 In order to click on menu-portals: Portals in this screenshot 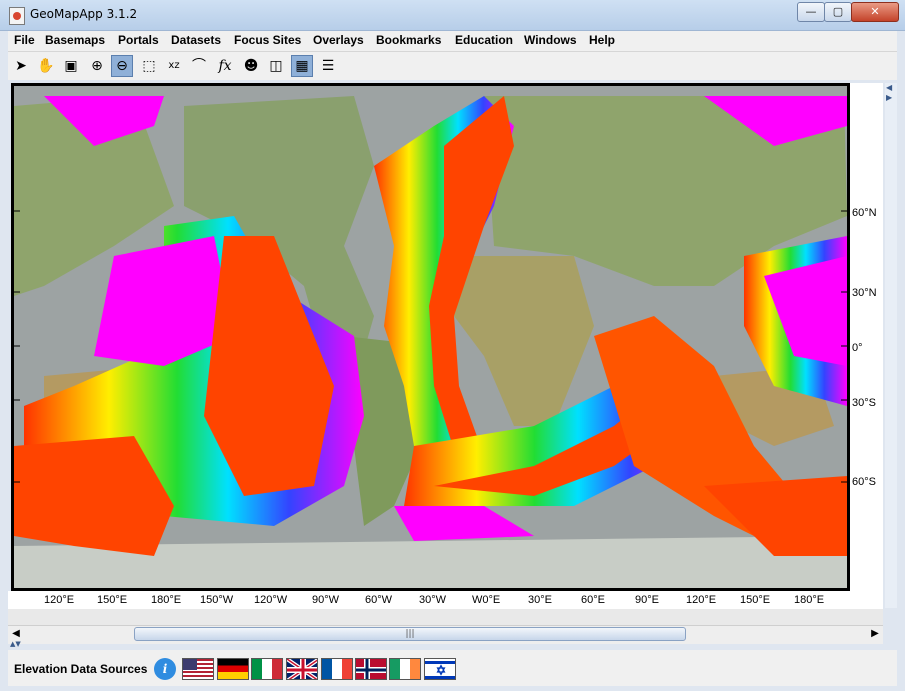, I will do `click(138, 40)`.